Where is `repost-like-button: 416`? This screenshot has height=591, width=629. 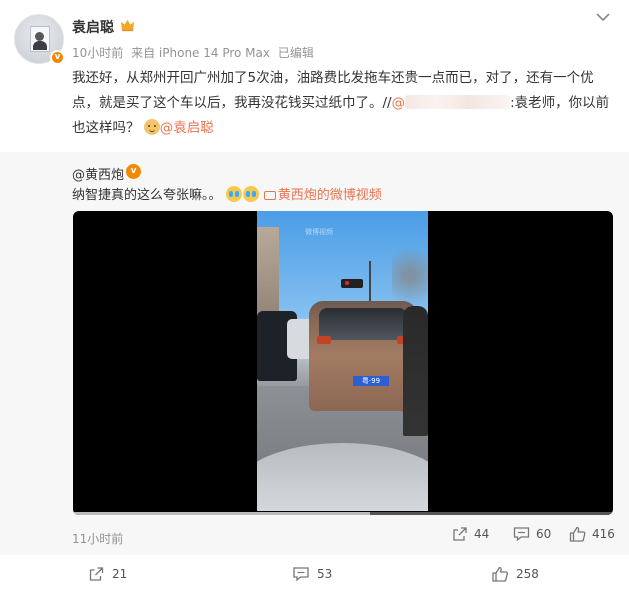 repost-like-button: 416 is located at coordinates (592, 534).